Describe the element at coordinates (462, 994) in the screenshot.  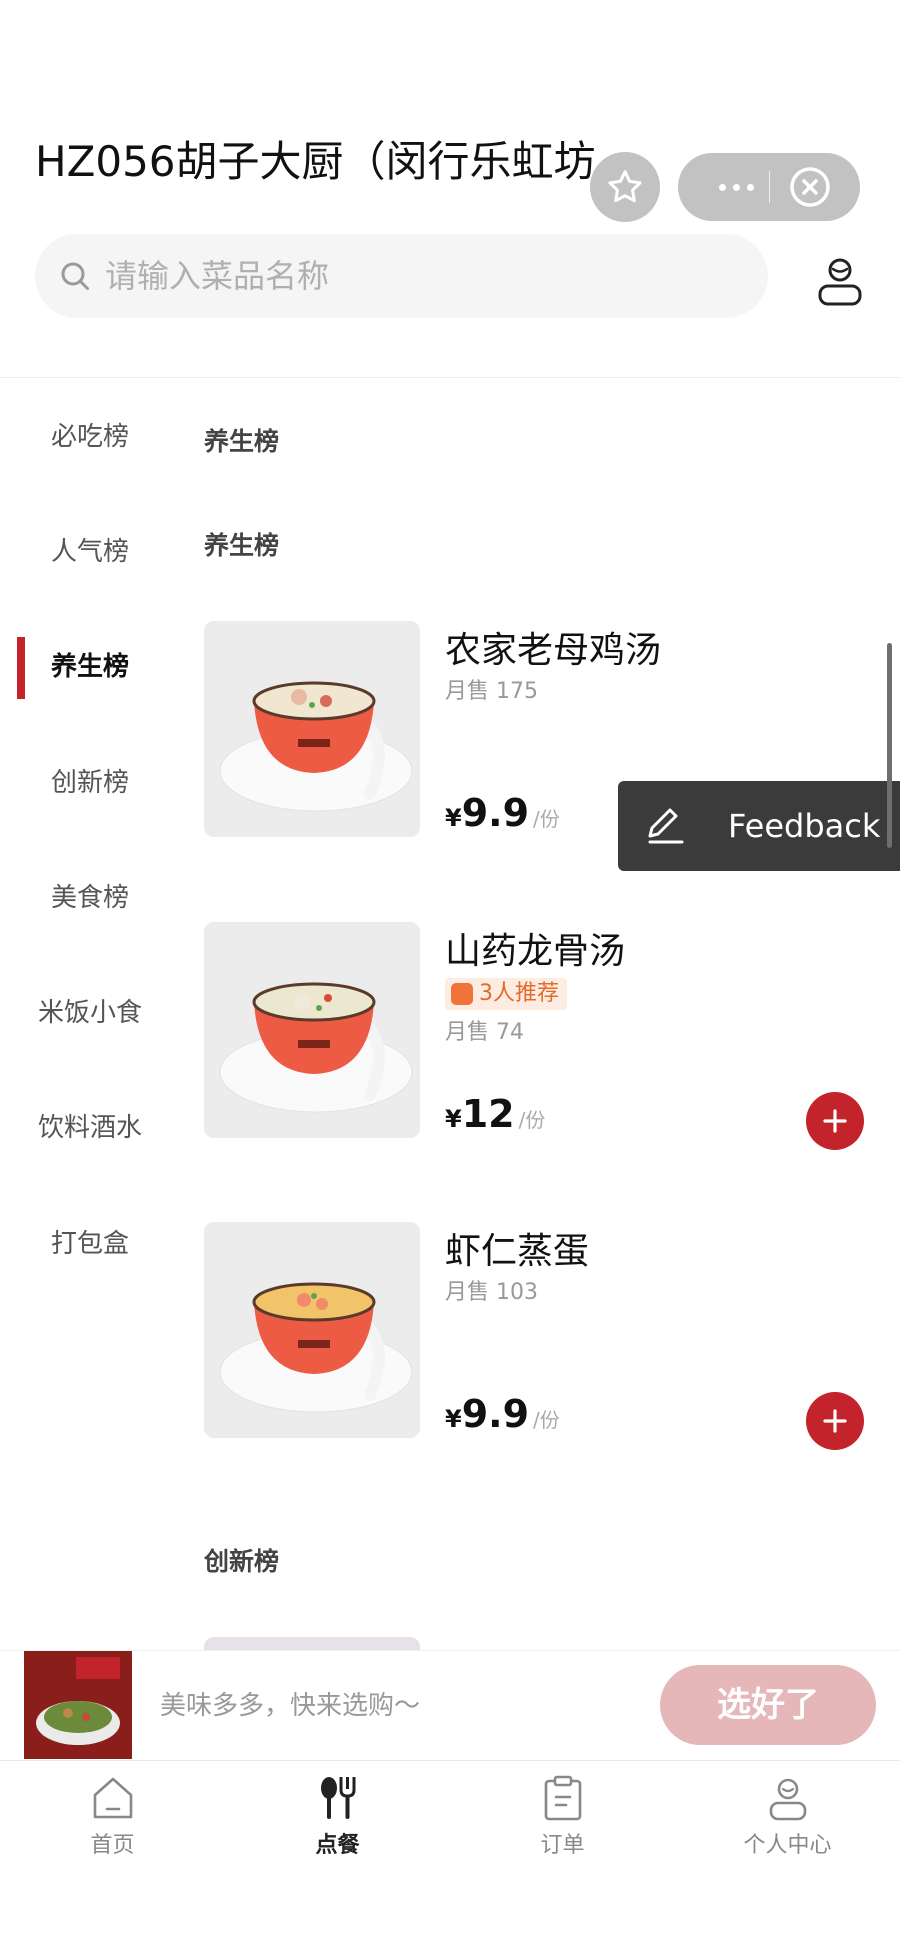
I see `recommend-icon` at that location.